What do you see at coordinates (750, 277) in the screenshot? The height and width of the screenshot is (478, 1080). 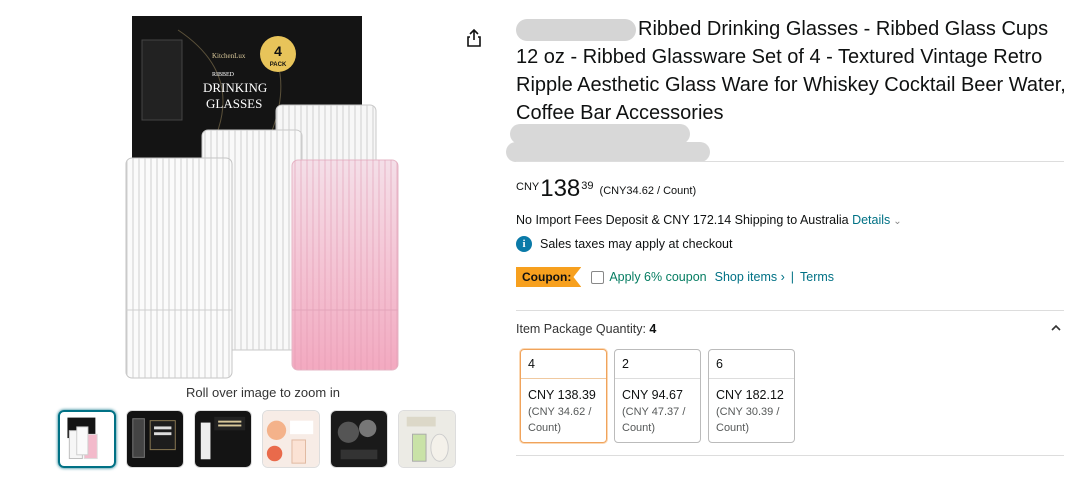 I see `shop-items-link: Shop items ›` at bounding box center [750, 277].